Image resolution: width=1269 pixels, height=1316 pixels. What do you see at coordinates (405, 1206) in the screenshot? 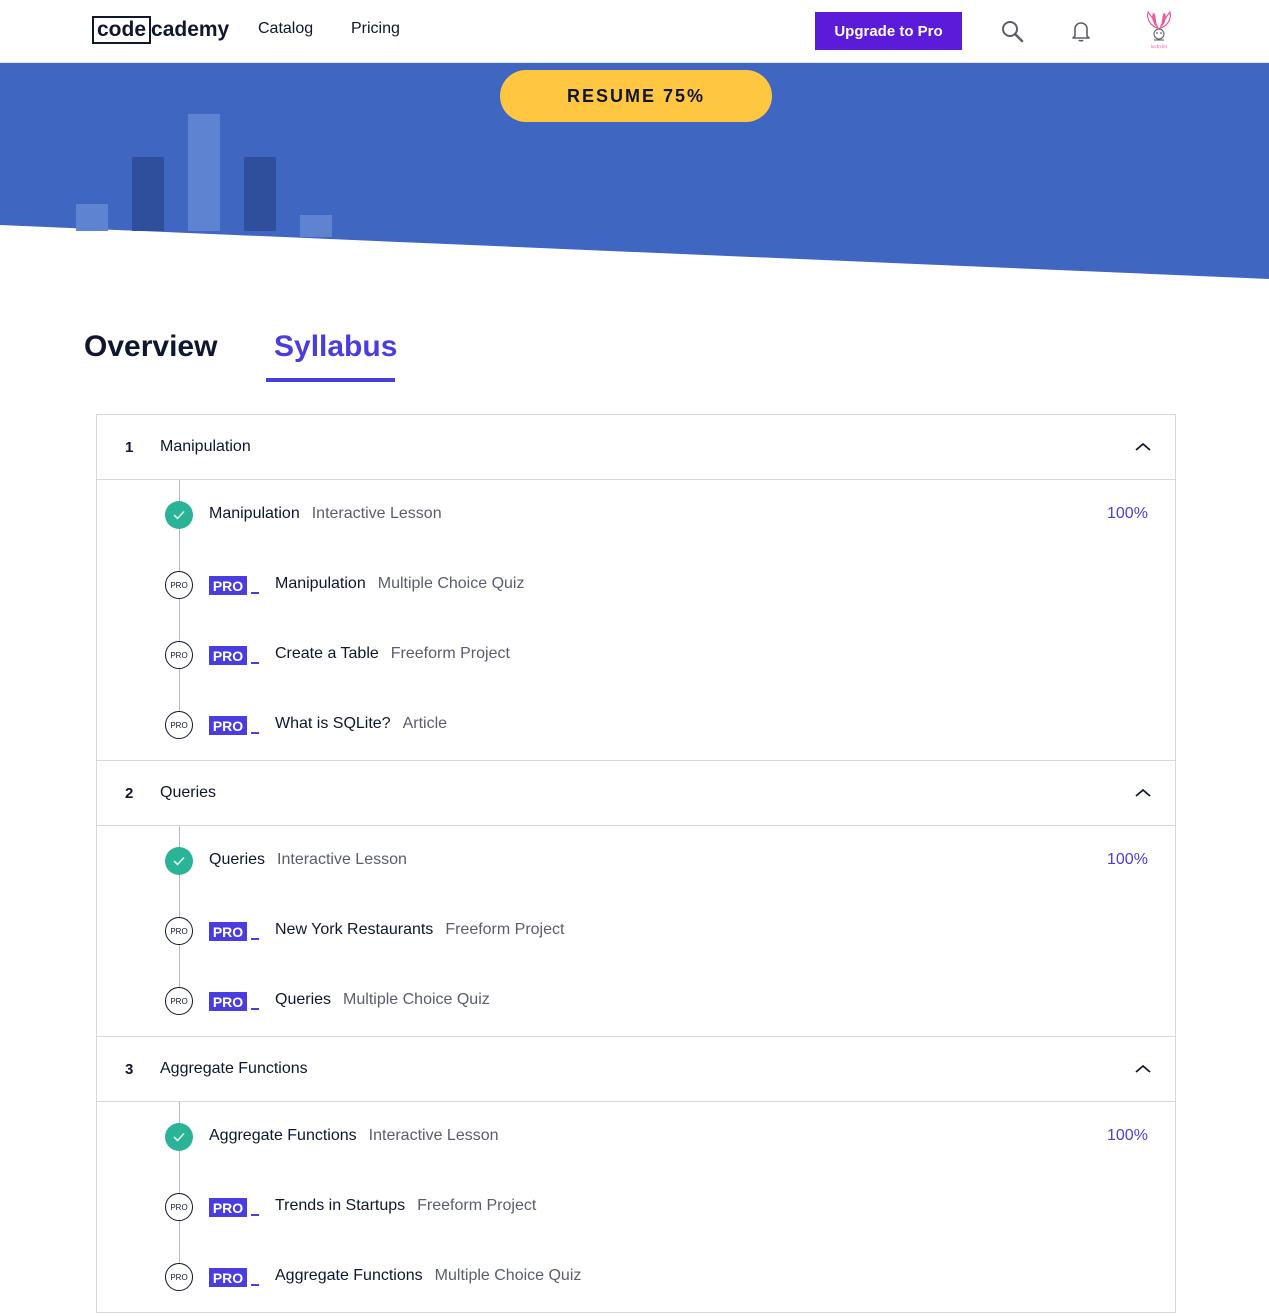
I see `item-text: Trends in Startups Freeform Project` at bounding box center [405, 1206].